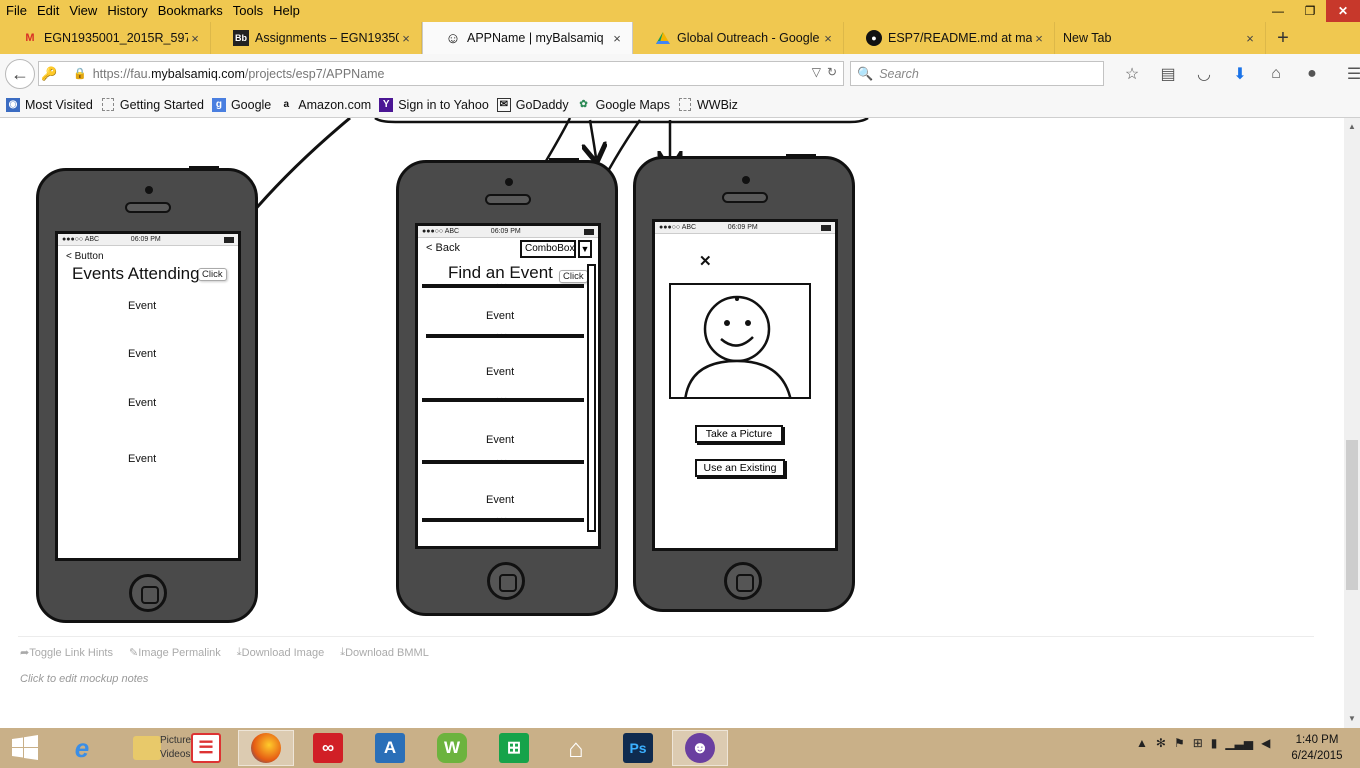  What do you see at coordinates (206, 748) in the screenshot?
I see `taskbar-todoist: ☰` at bounding box center [206, 748].